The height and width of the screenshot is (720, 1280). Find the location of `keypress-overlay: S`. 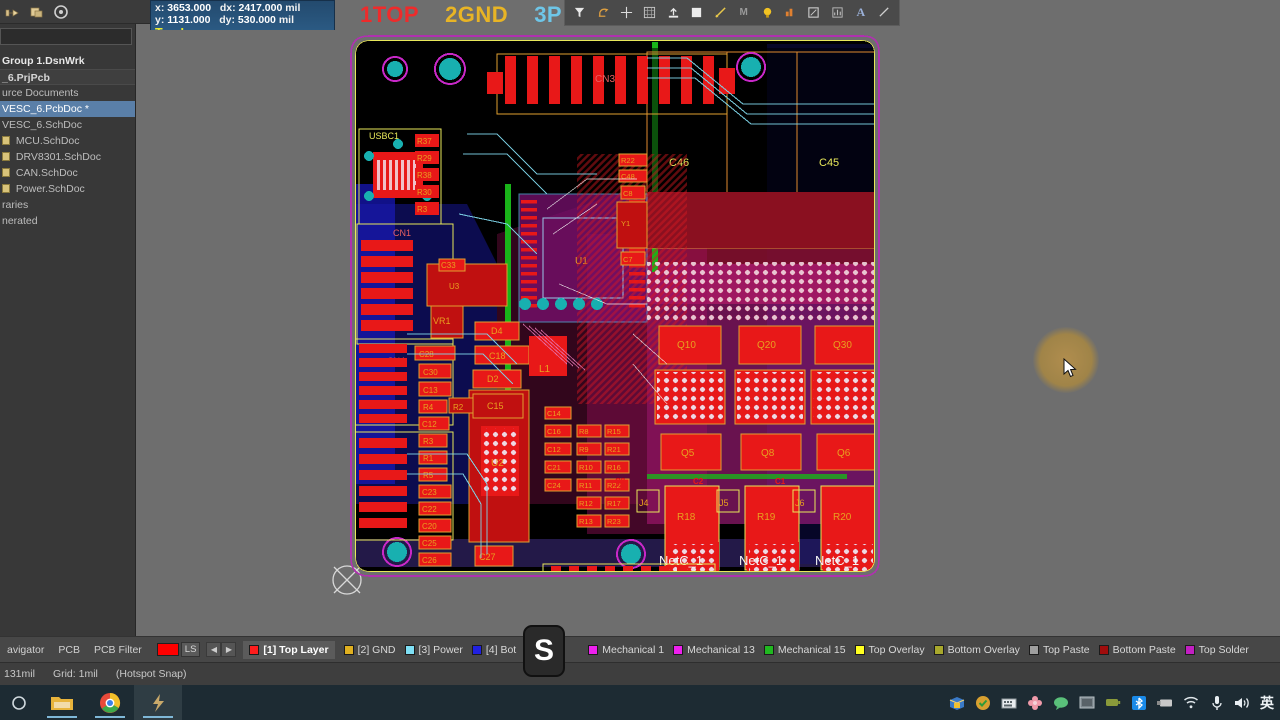

keypress-overlay: S is located at coordinates (544, 651).